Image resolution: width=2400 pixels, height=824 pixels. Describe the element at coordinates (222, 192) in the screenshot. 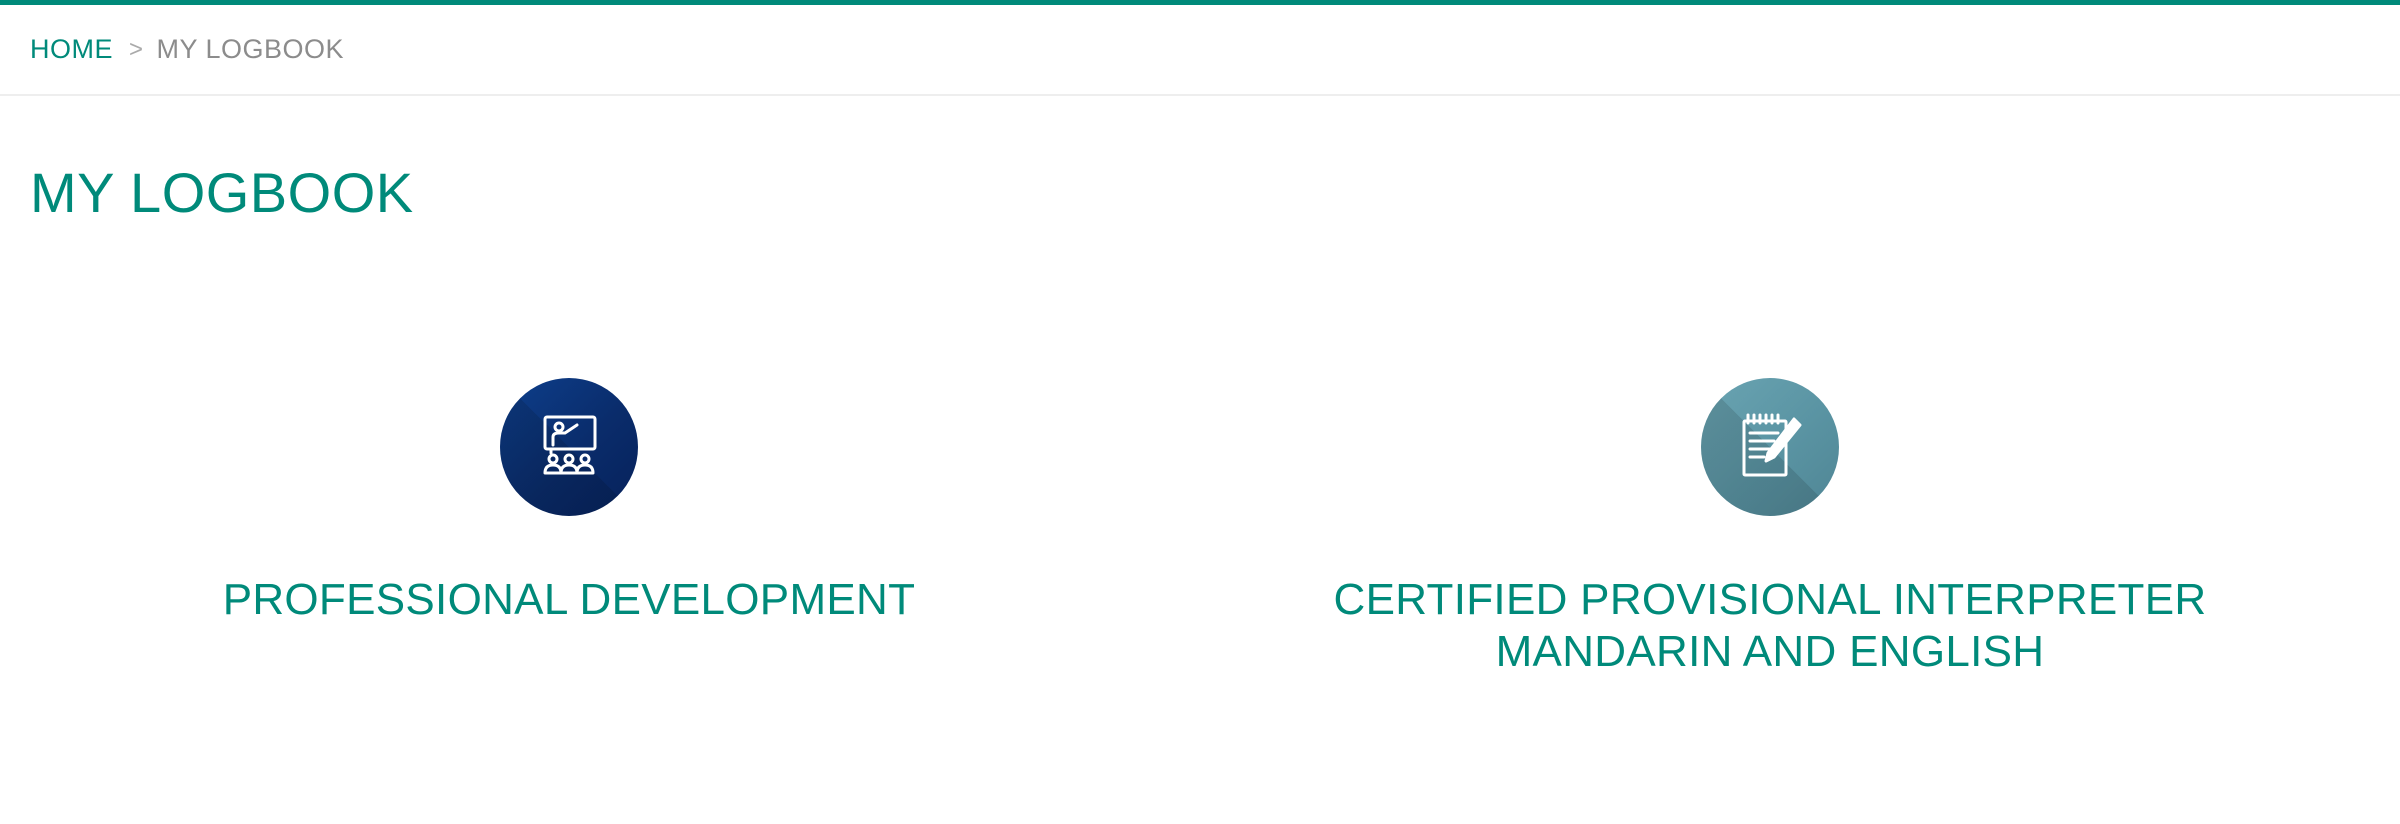

I see `page-title: MY LOGBOOK` at that location.